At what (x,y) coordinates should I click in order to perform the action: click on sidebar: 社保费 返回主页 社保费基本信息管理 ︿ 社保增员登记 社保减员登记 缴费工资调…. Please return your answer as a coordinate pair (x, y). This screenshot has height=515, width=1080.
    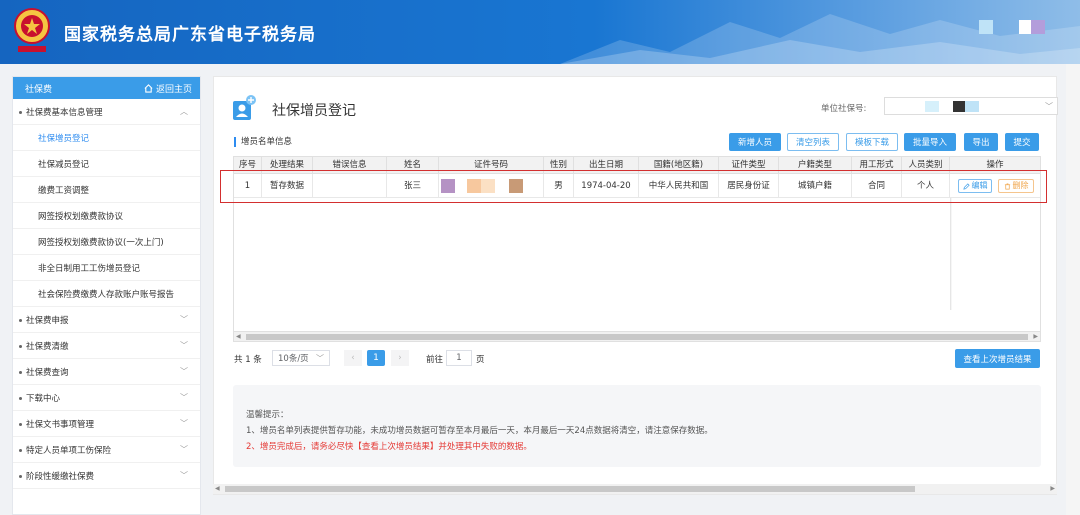
    Looking at the image, I should click on (106, 295).